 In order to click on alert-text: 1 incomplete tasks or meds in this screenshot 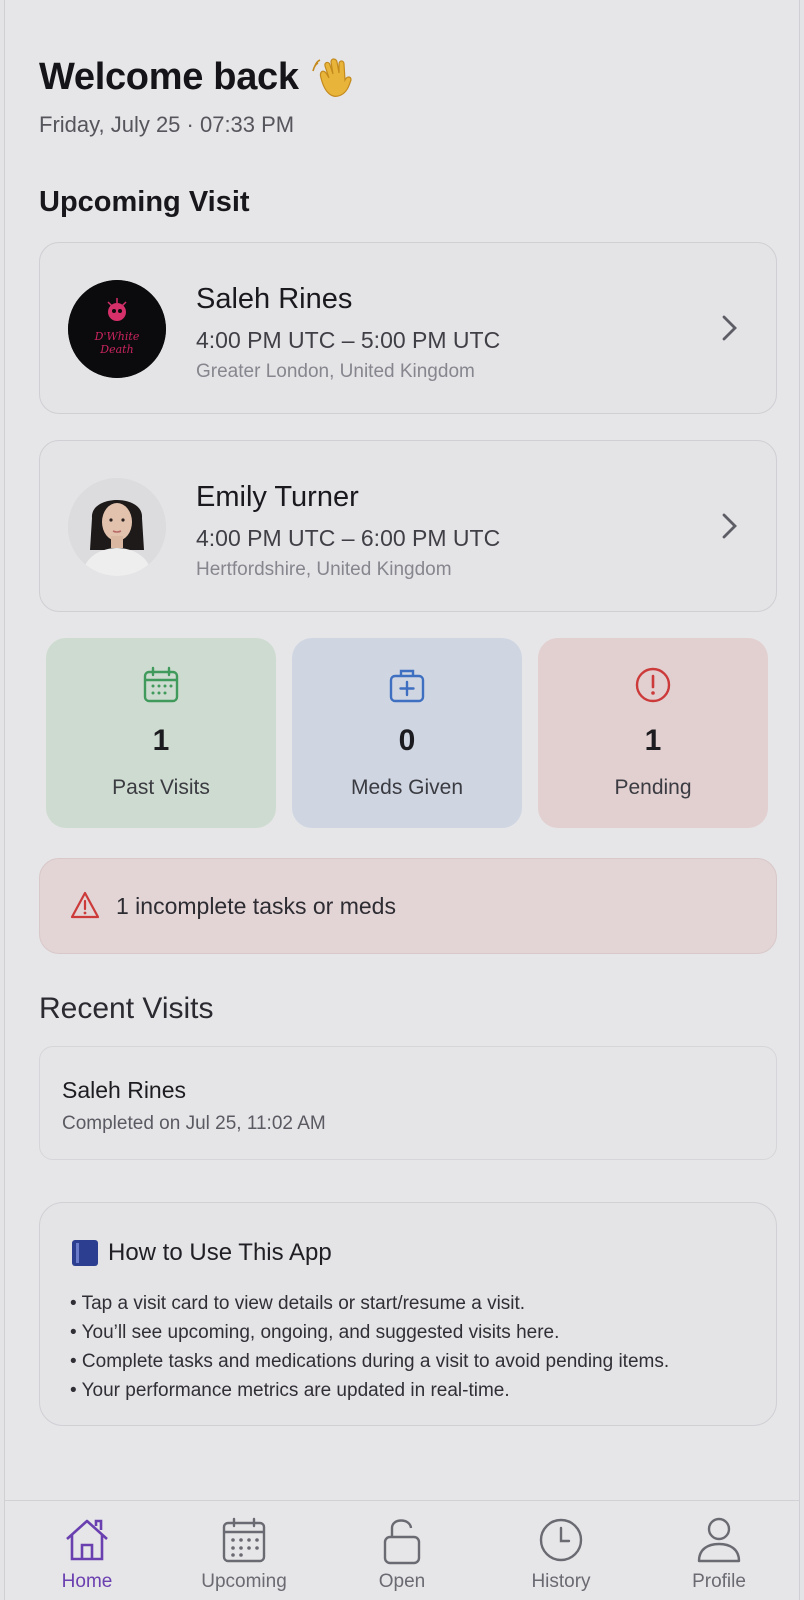, I will do `click(256, 906)`.